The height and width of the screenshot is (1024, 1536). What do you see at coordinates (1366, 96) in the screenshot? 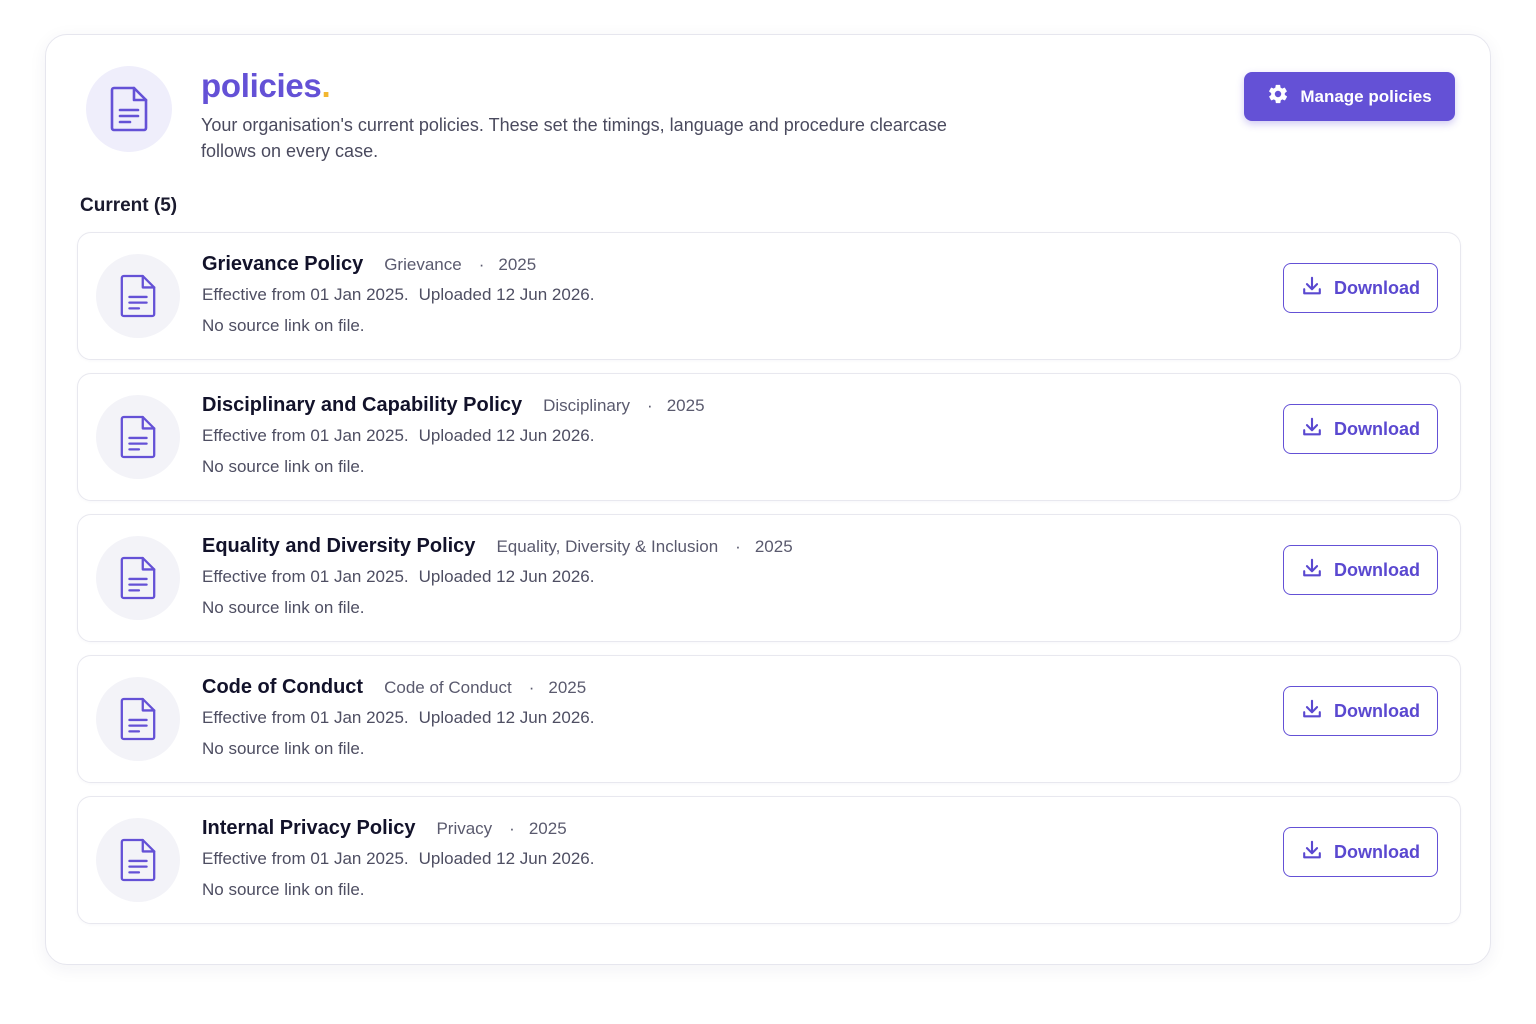
I see `manage-policies-label: Manage policies` at bounding box center [1366, 96].